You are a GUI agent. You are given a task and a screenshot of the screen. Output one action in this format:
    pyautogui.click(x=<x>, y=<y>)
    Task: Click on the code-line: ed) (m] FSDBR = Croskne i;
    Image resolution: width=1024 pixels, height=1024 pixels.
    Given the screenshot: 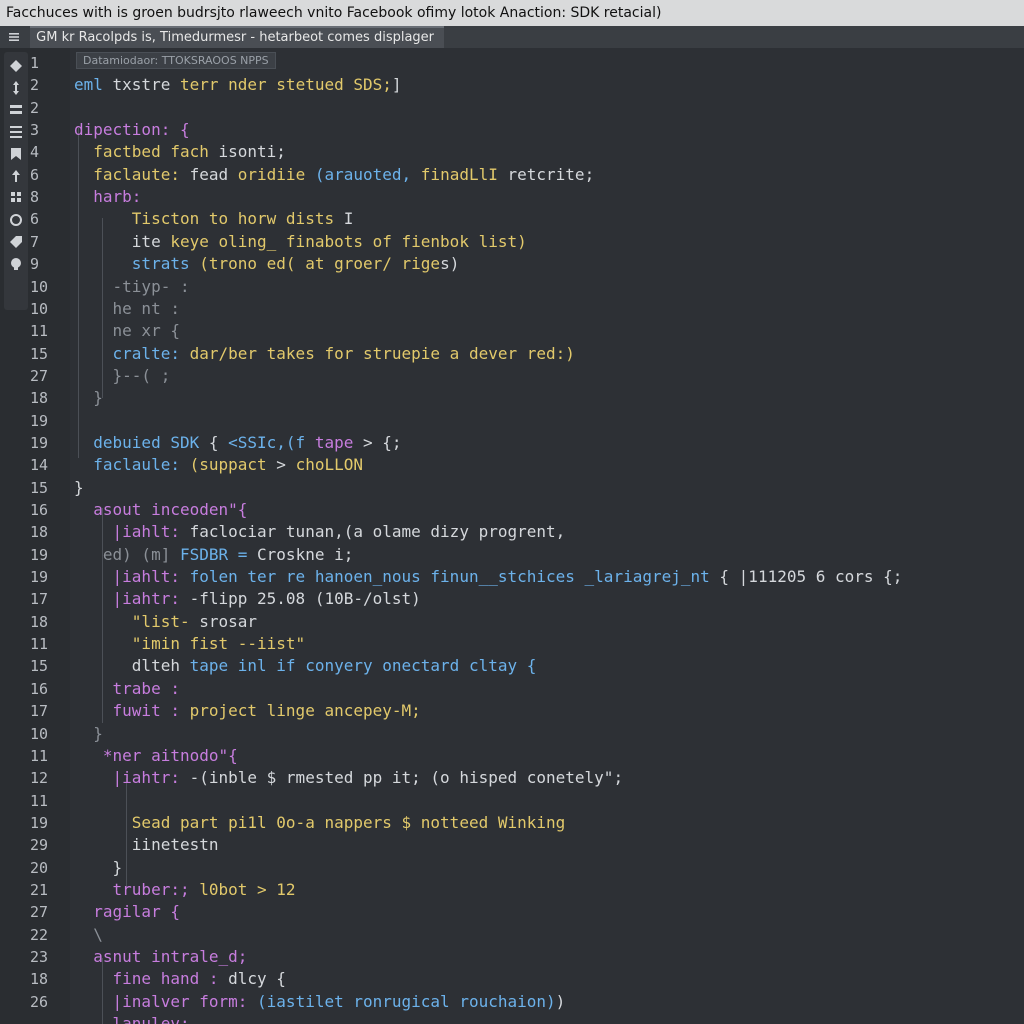 What is the action you would take?
    pyautogui.click(x=213, y=555)
    